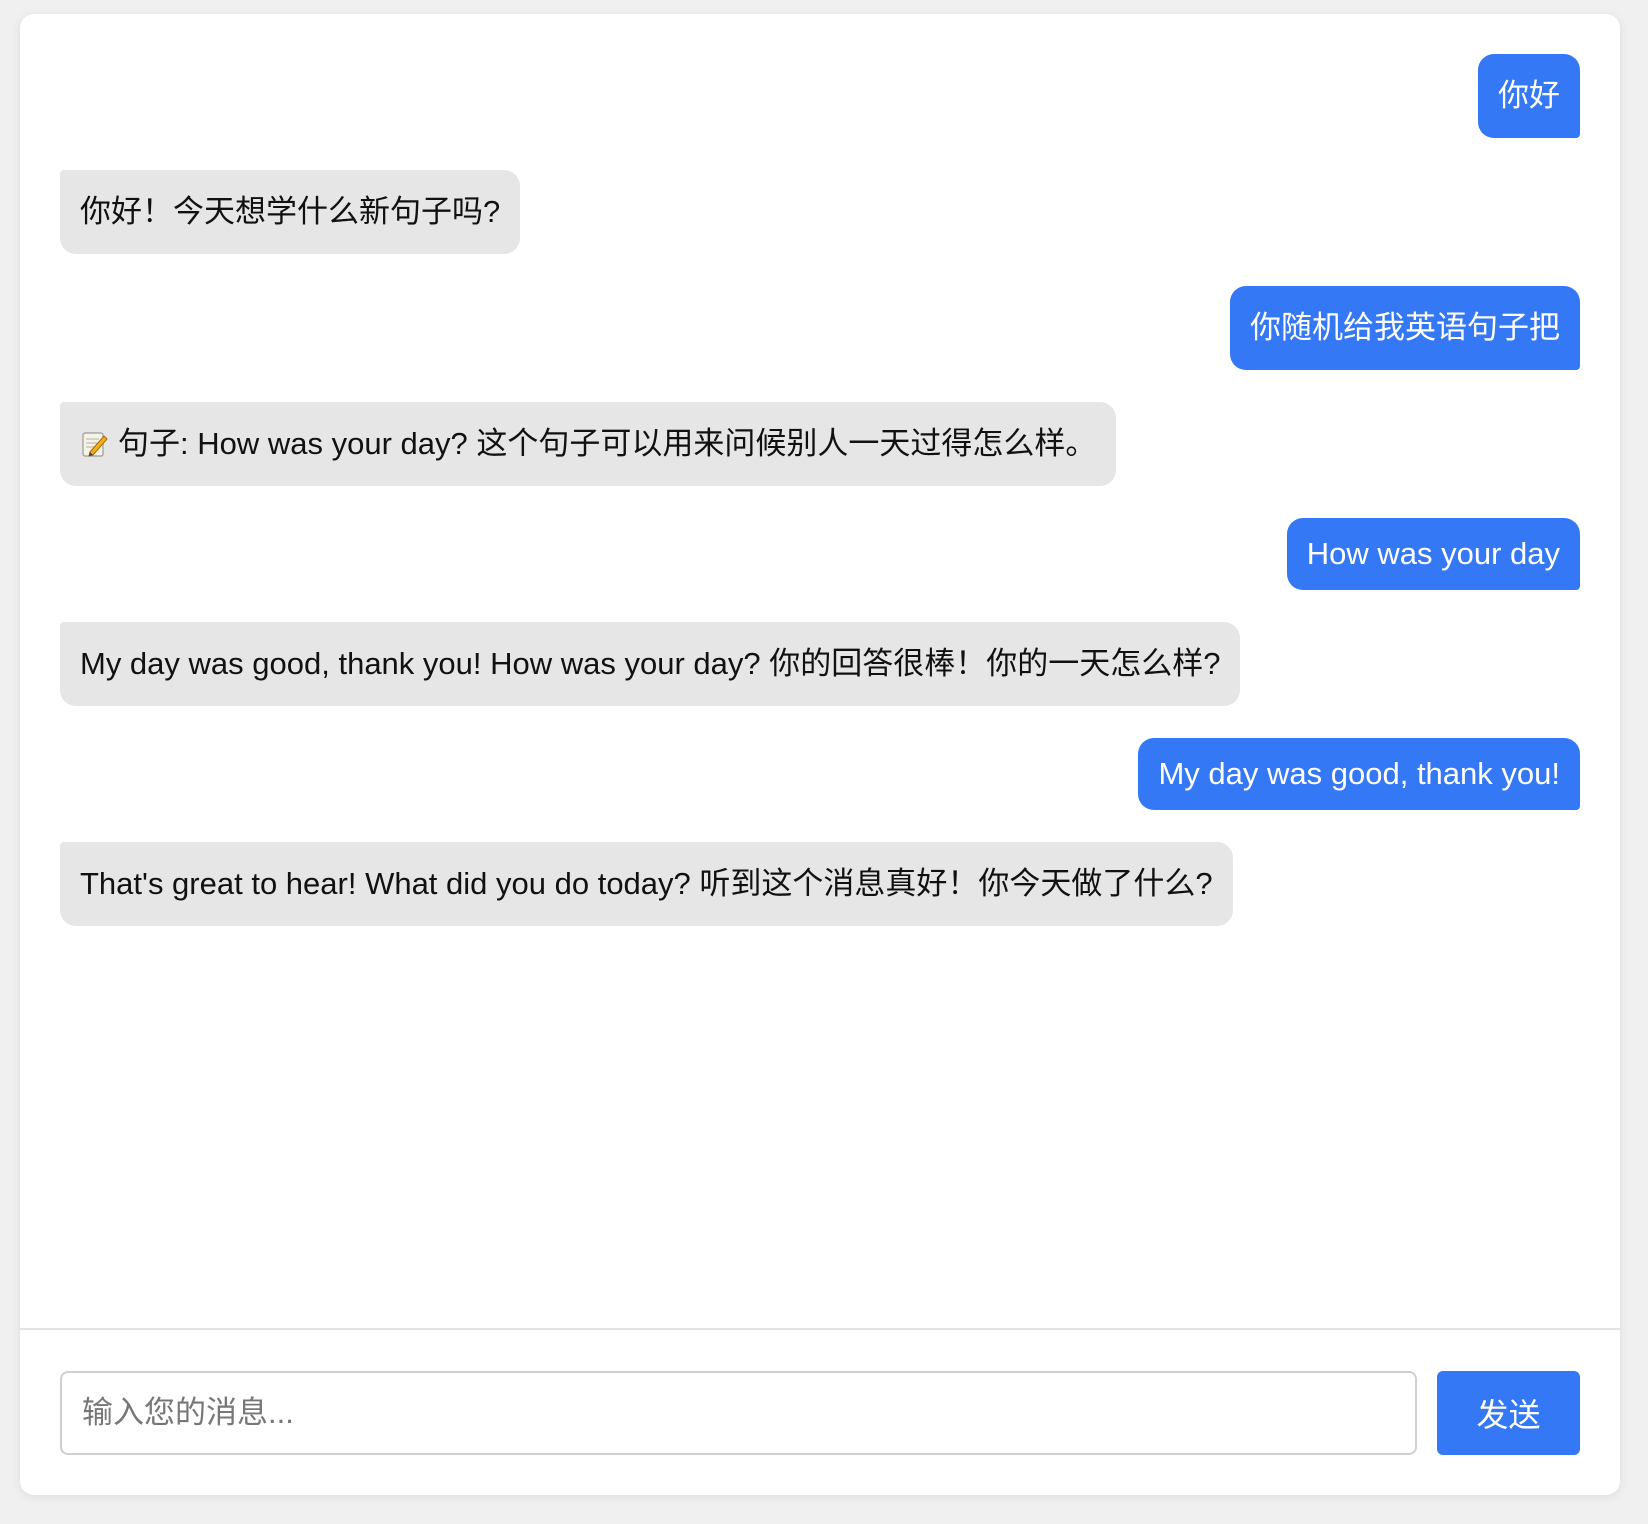 The width and height of the screenshot is (1648, 1524). What do you see at coordinates (1359, 774) in the screenshot?
I see `user-message: My day was good, thank you!` at bounding box center [1359, 774].